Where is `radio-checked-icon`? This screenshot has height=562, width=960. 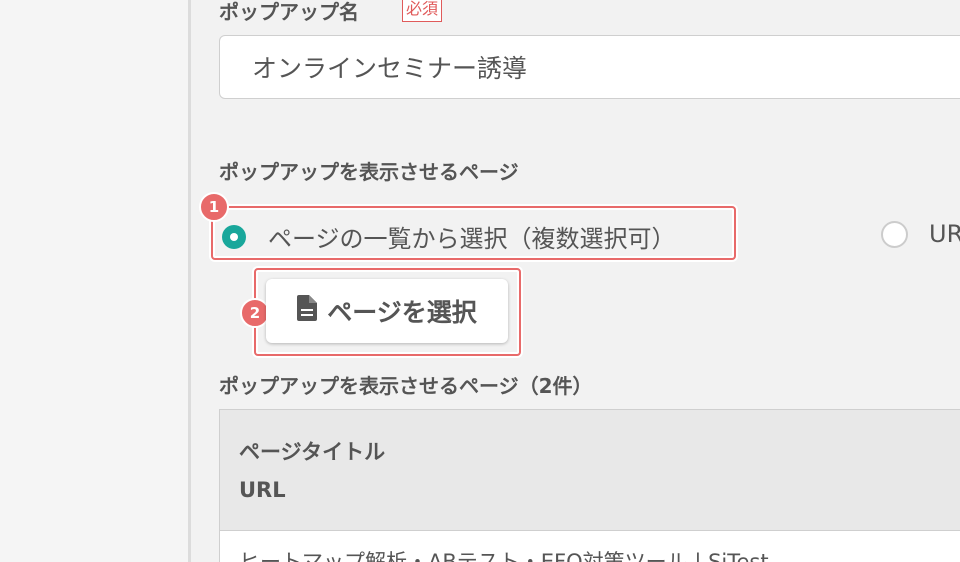 radio-checked-icon is located at coordinates (234, 236).